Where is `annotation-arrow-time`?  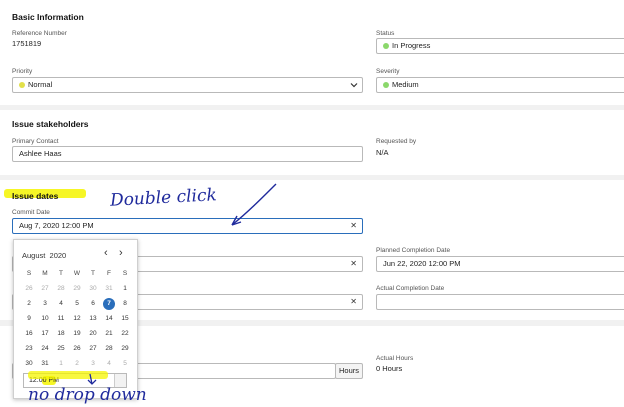 annotation-arrow-time is located at coordinates (92, 379).